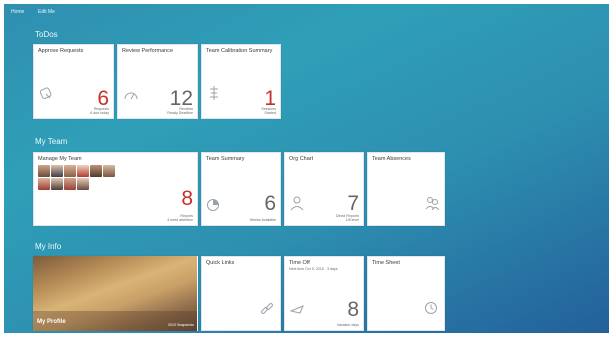 This screenshot has height=337, width=610. I want to click on people-icon, so click(432, 204).